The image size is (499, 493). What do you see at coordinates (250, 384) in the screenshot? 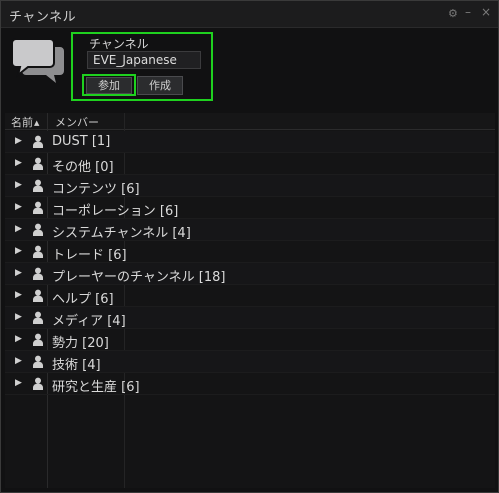
I see `channel-group-row: ▶ 研究と生産 [6]` at bounding box center [250, 384].